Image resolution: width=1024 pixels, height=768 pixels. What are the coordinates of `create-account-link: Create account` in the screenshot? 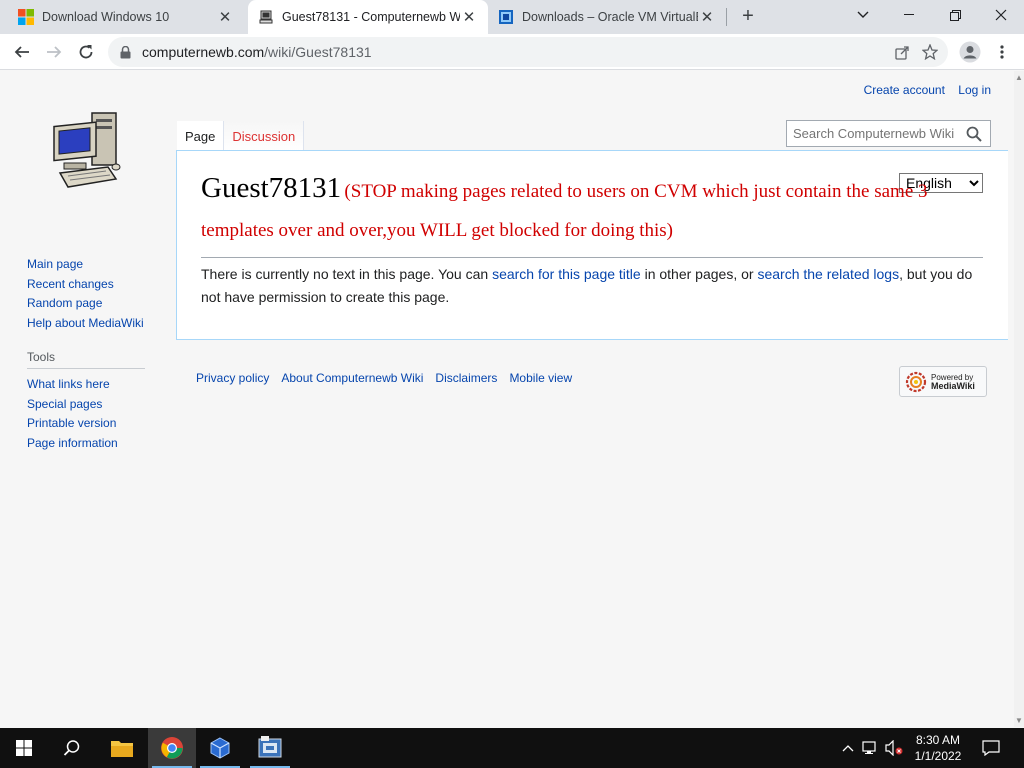 It's located at (904, 90).